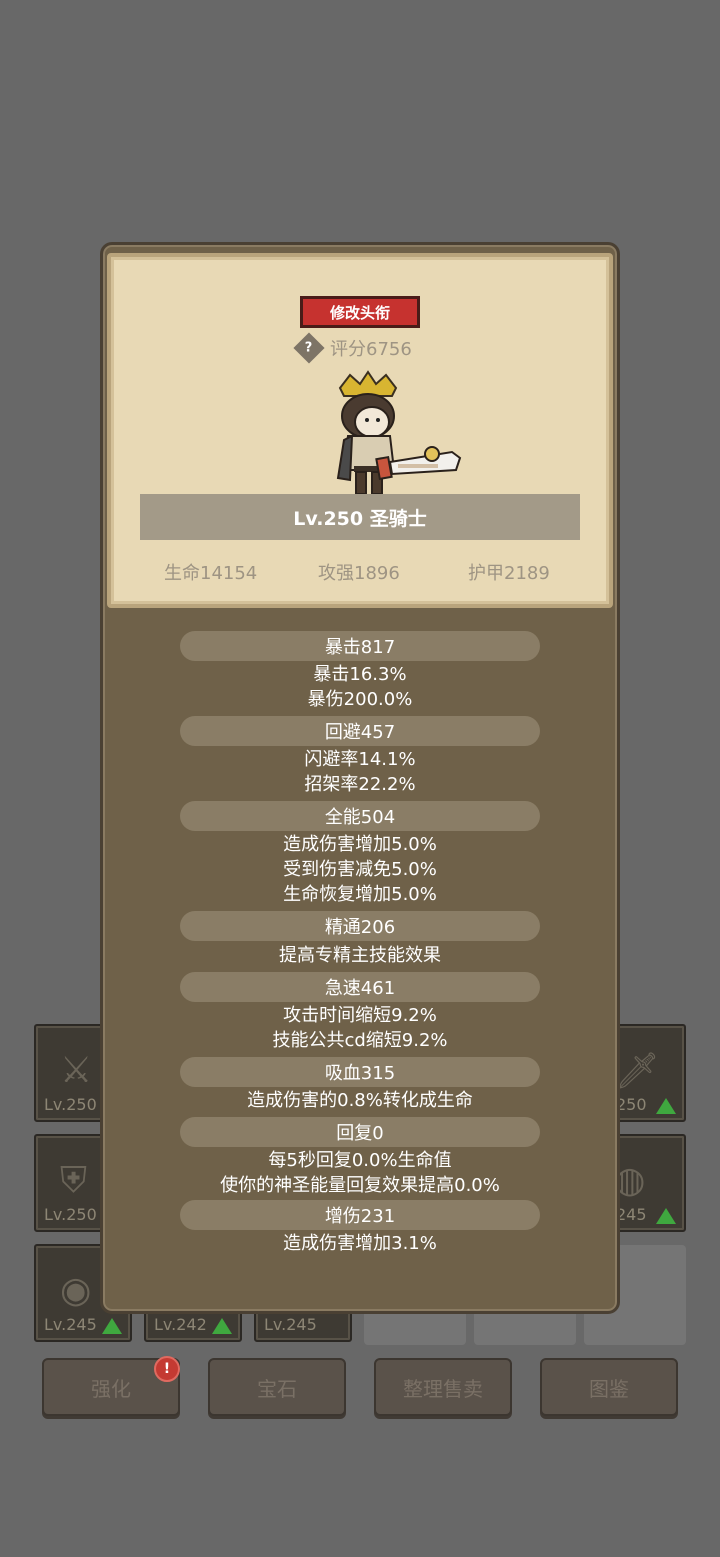  I want to click on stat-line: 造成伤害增加5.0%, so click(360, 844).